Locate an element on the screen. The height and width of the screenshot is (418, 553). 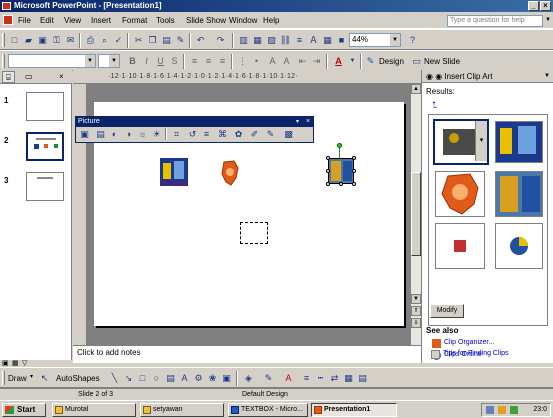
new-slide-button: New Slide is located at coordinates (442, 61).